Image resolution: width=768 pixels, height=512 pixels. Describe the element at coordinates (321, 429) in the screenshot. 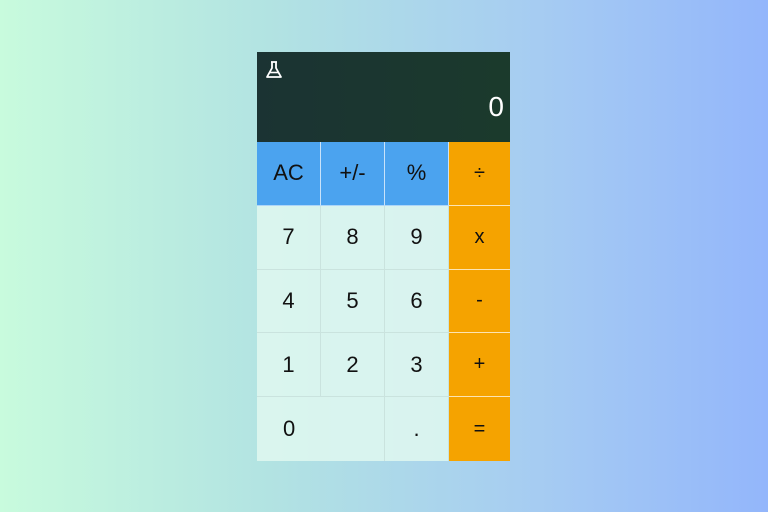

I see `digit-0-button: 0` at that location.